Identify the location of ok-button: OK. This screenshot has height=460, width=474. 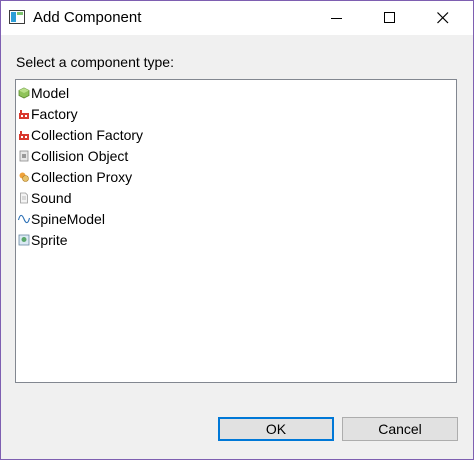
(276, 429).